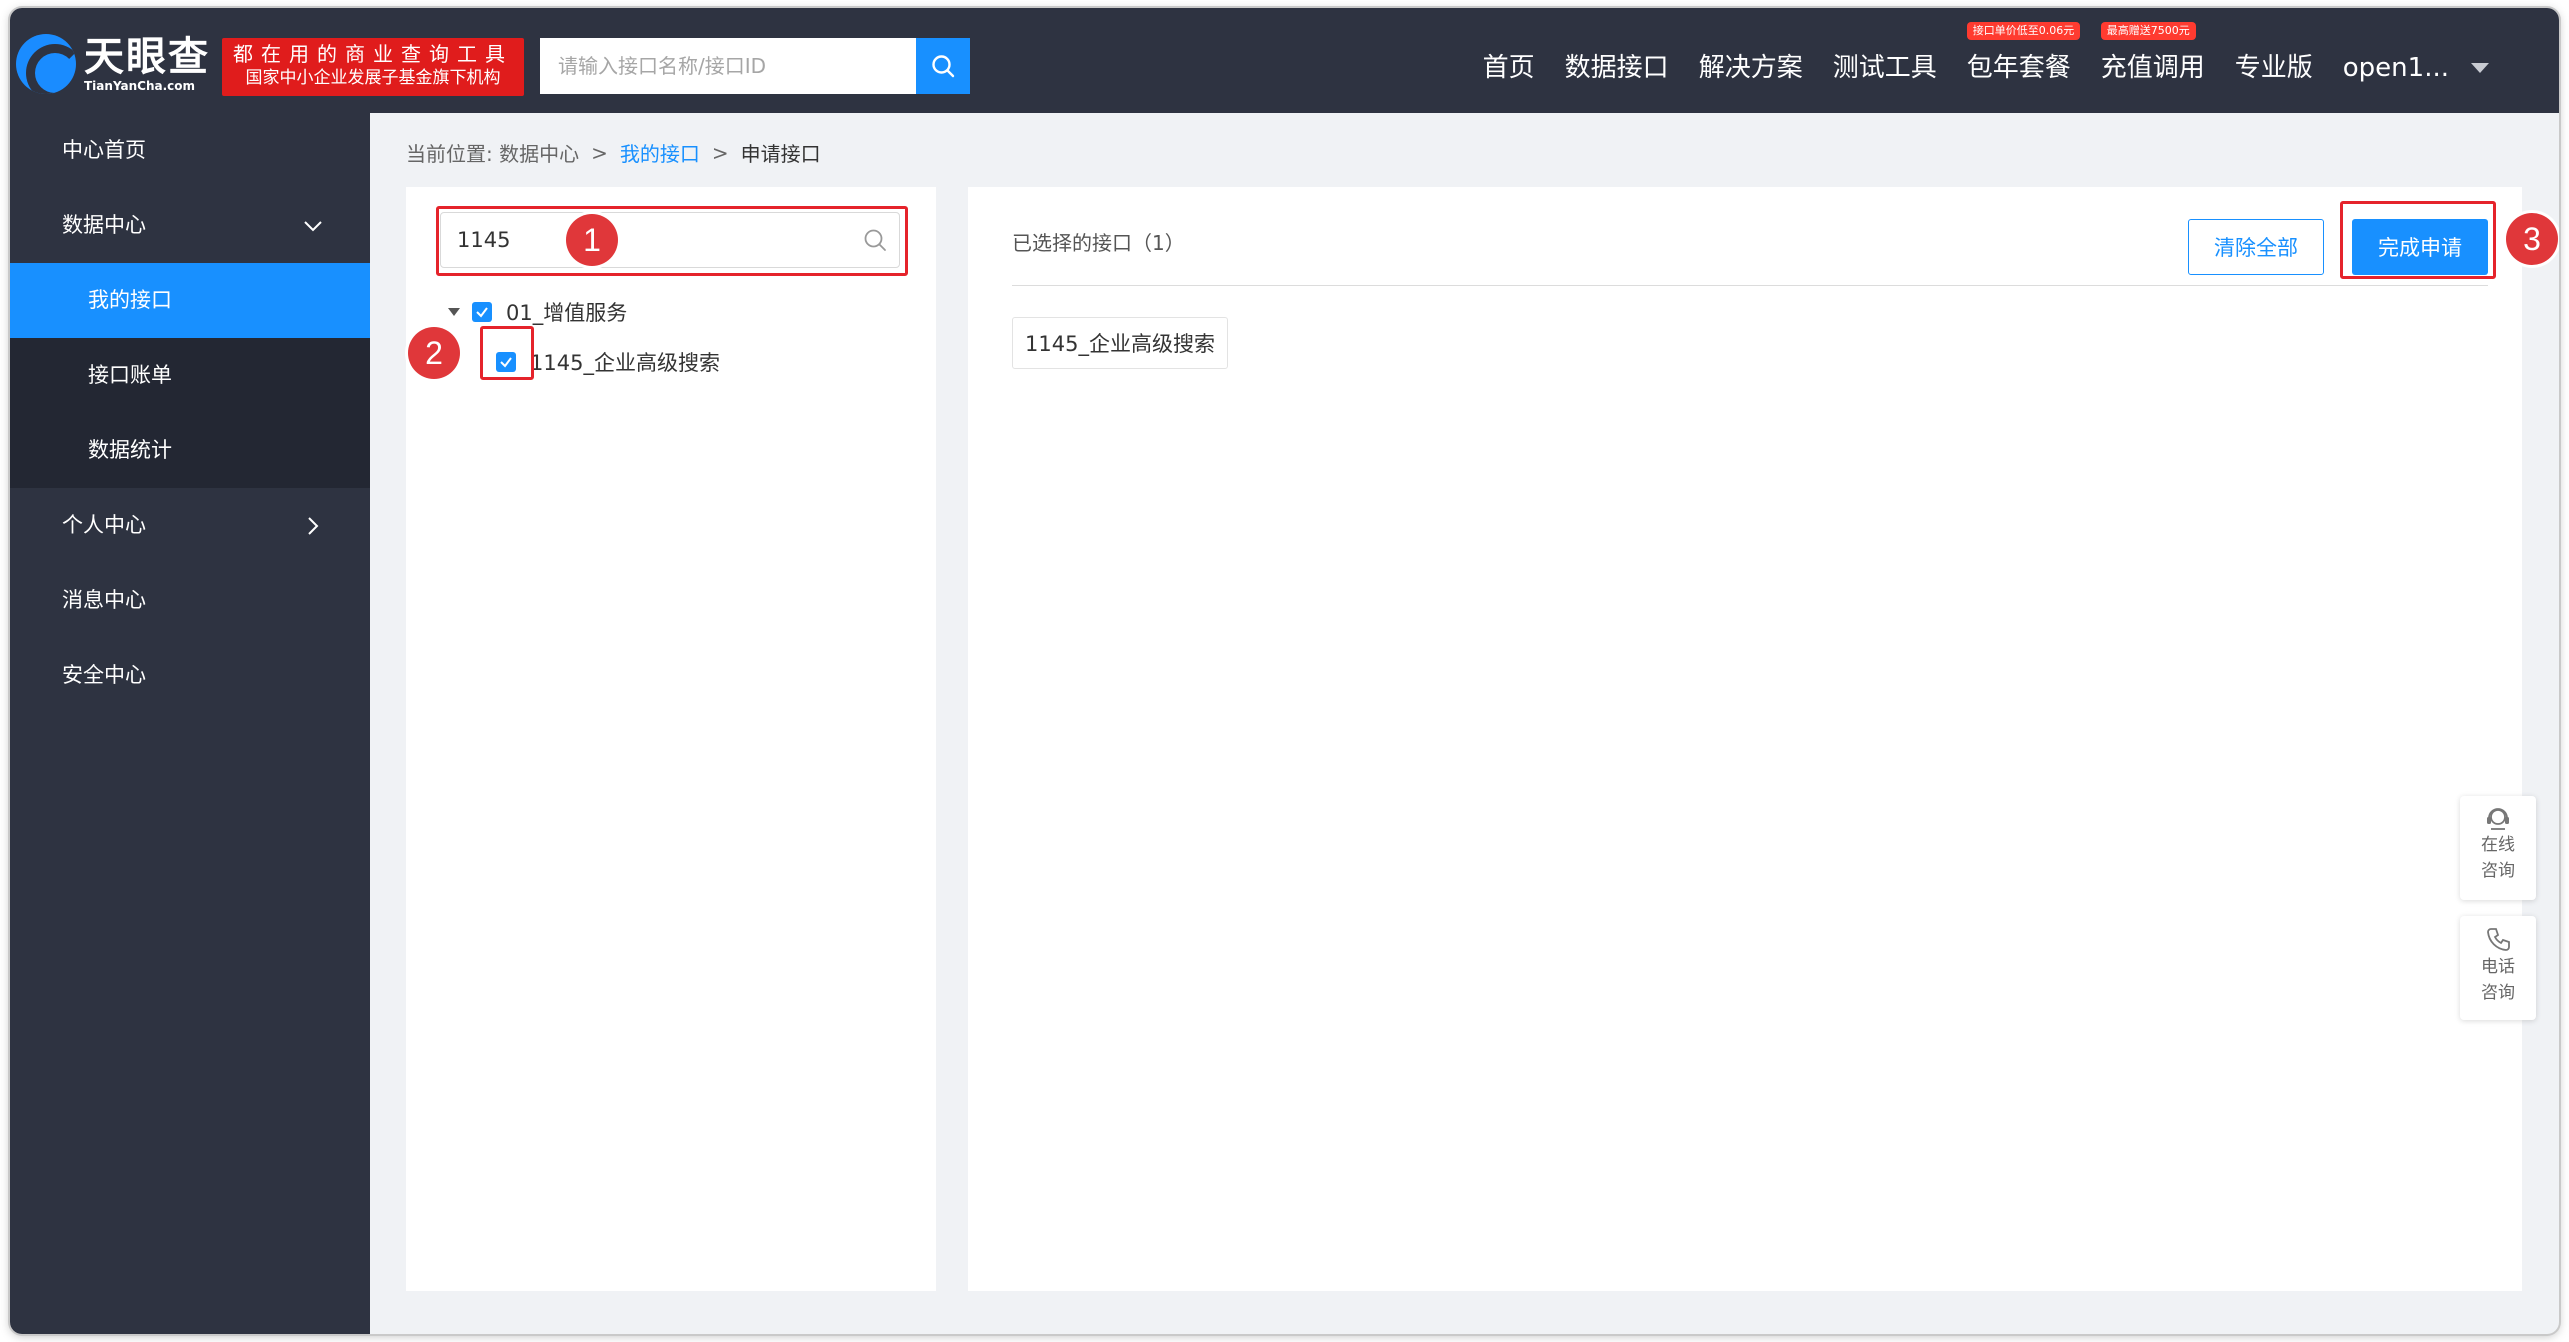 This screenshot has height=1342, width=2569. I want to click on nav-recharge: 最高赠送7500元 充值调用, so click(2152, 55).